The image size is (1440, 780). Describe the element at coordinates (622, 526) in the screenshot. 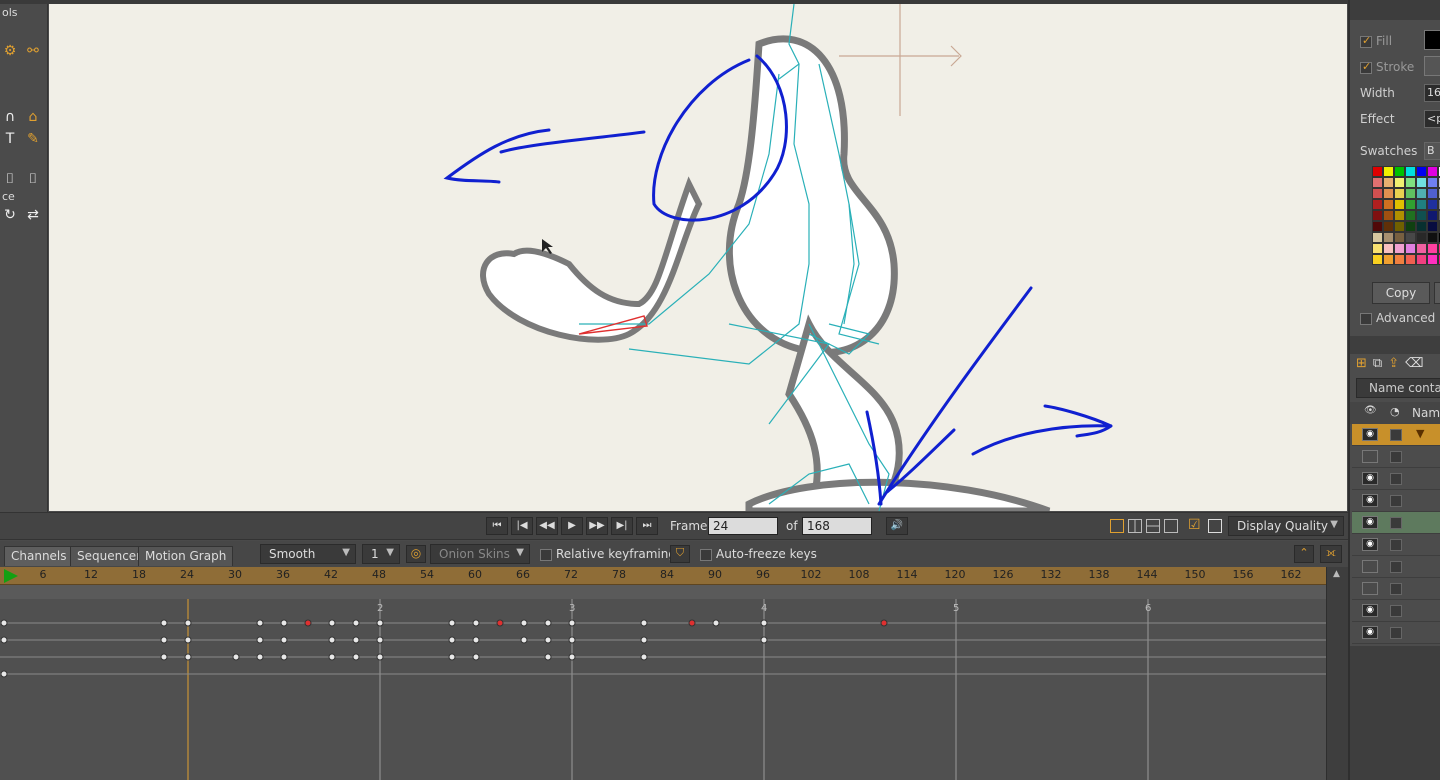

I see `next-key-icon: ▶|` at that location.